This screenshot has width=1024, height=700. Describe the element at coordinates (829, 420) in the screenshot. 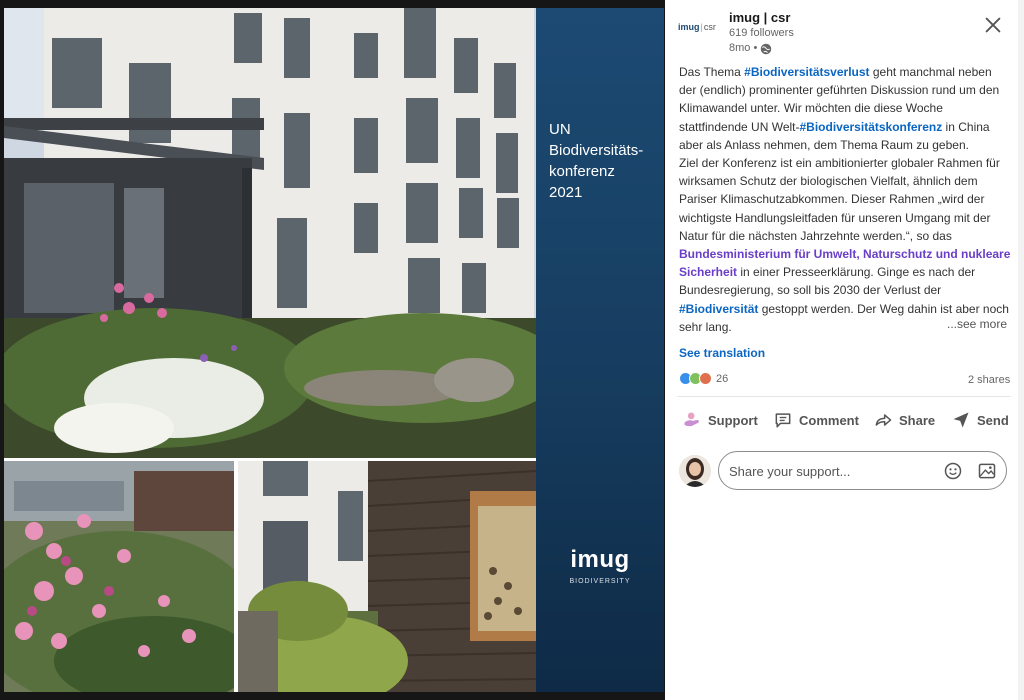

I see `comment-label: Comment` at that location.